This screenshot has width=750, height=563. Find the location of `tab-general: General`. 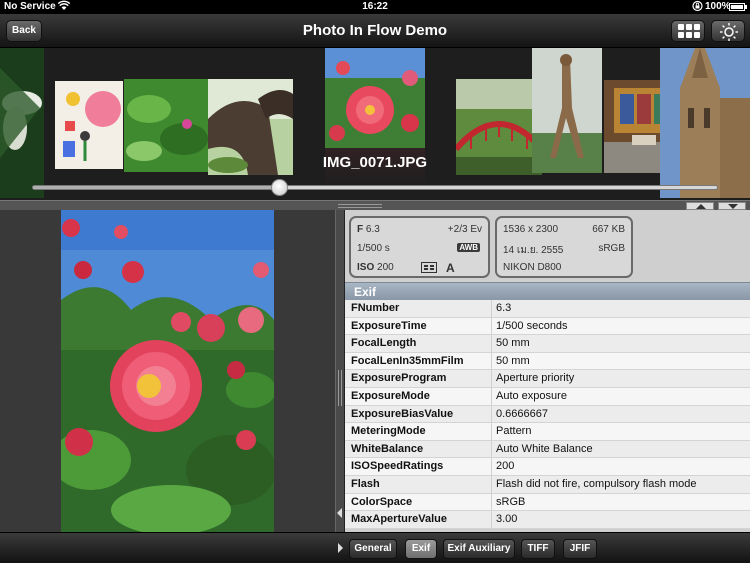

tab-general: General is located at coordinates (373, 549).